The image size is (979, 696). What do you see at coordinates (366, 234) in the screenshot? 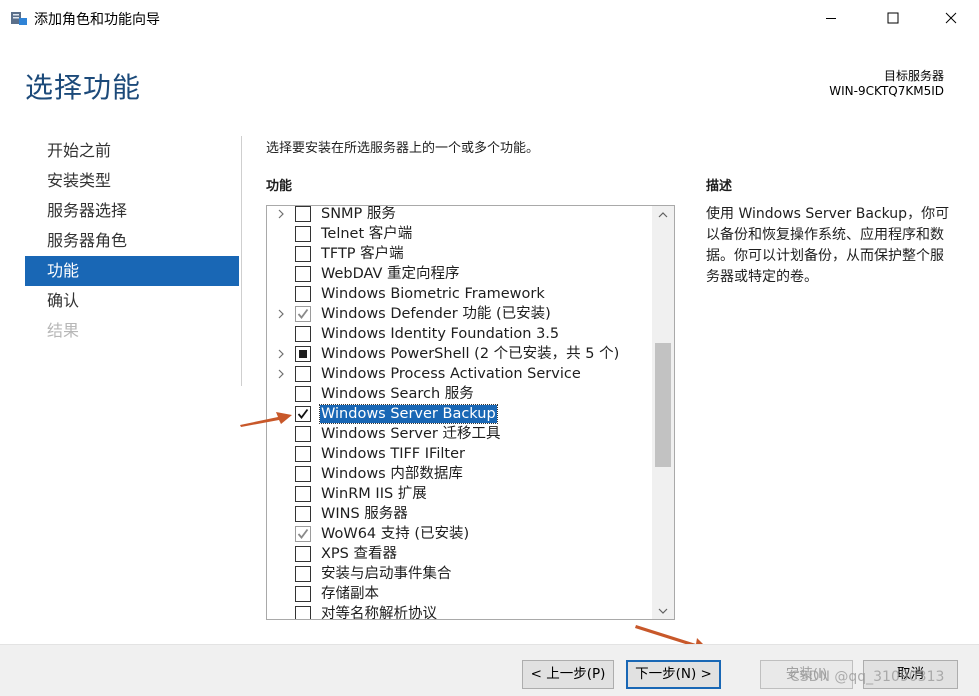
I see `feature-label: Telnet 客户端` at bounding box center [366, 234].